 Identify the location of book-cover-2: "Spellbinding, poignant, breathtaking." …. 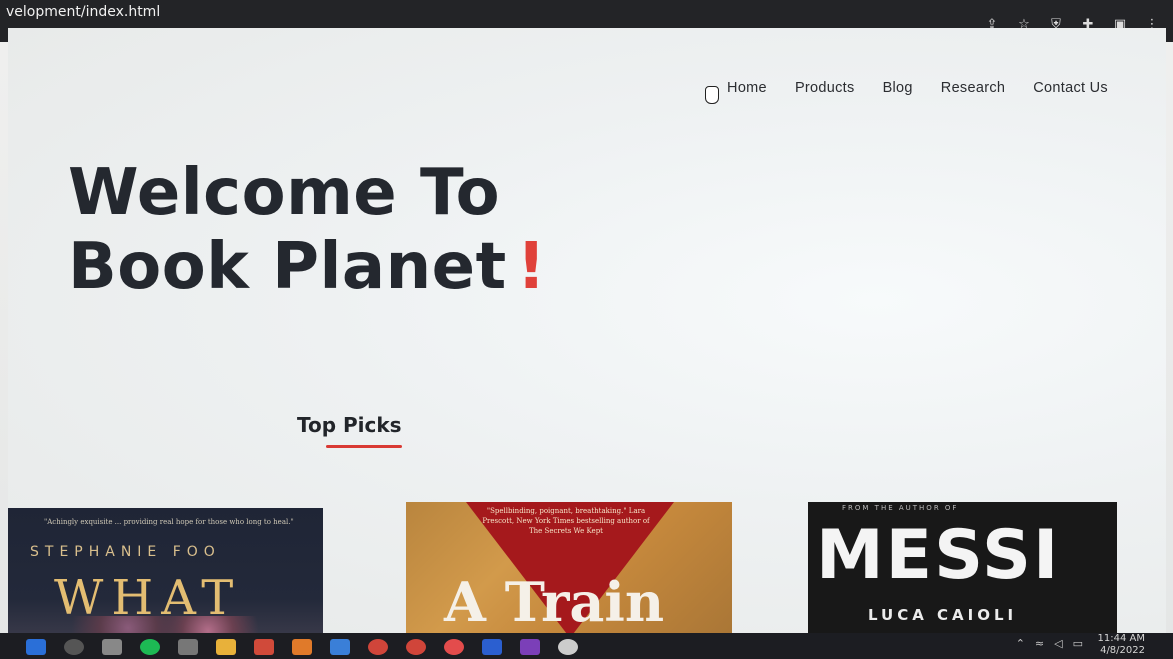
(569, 567).